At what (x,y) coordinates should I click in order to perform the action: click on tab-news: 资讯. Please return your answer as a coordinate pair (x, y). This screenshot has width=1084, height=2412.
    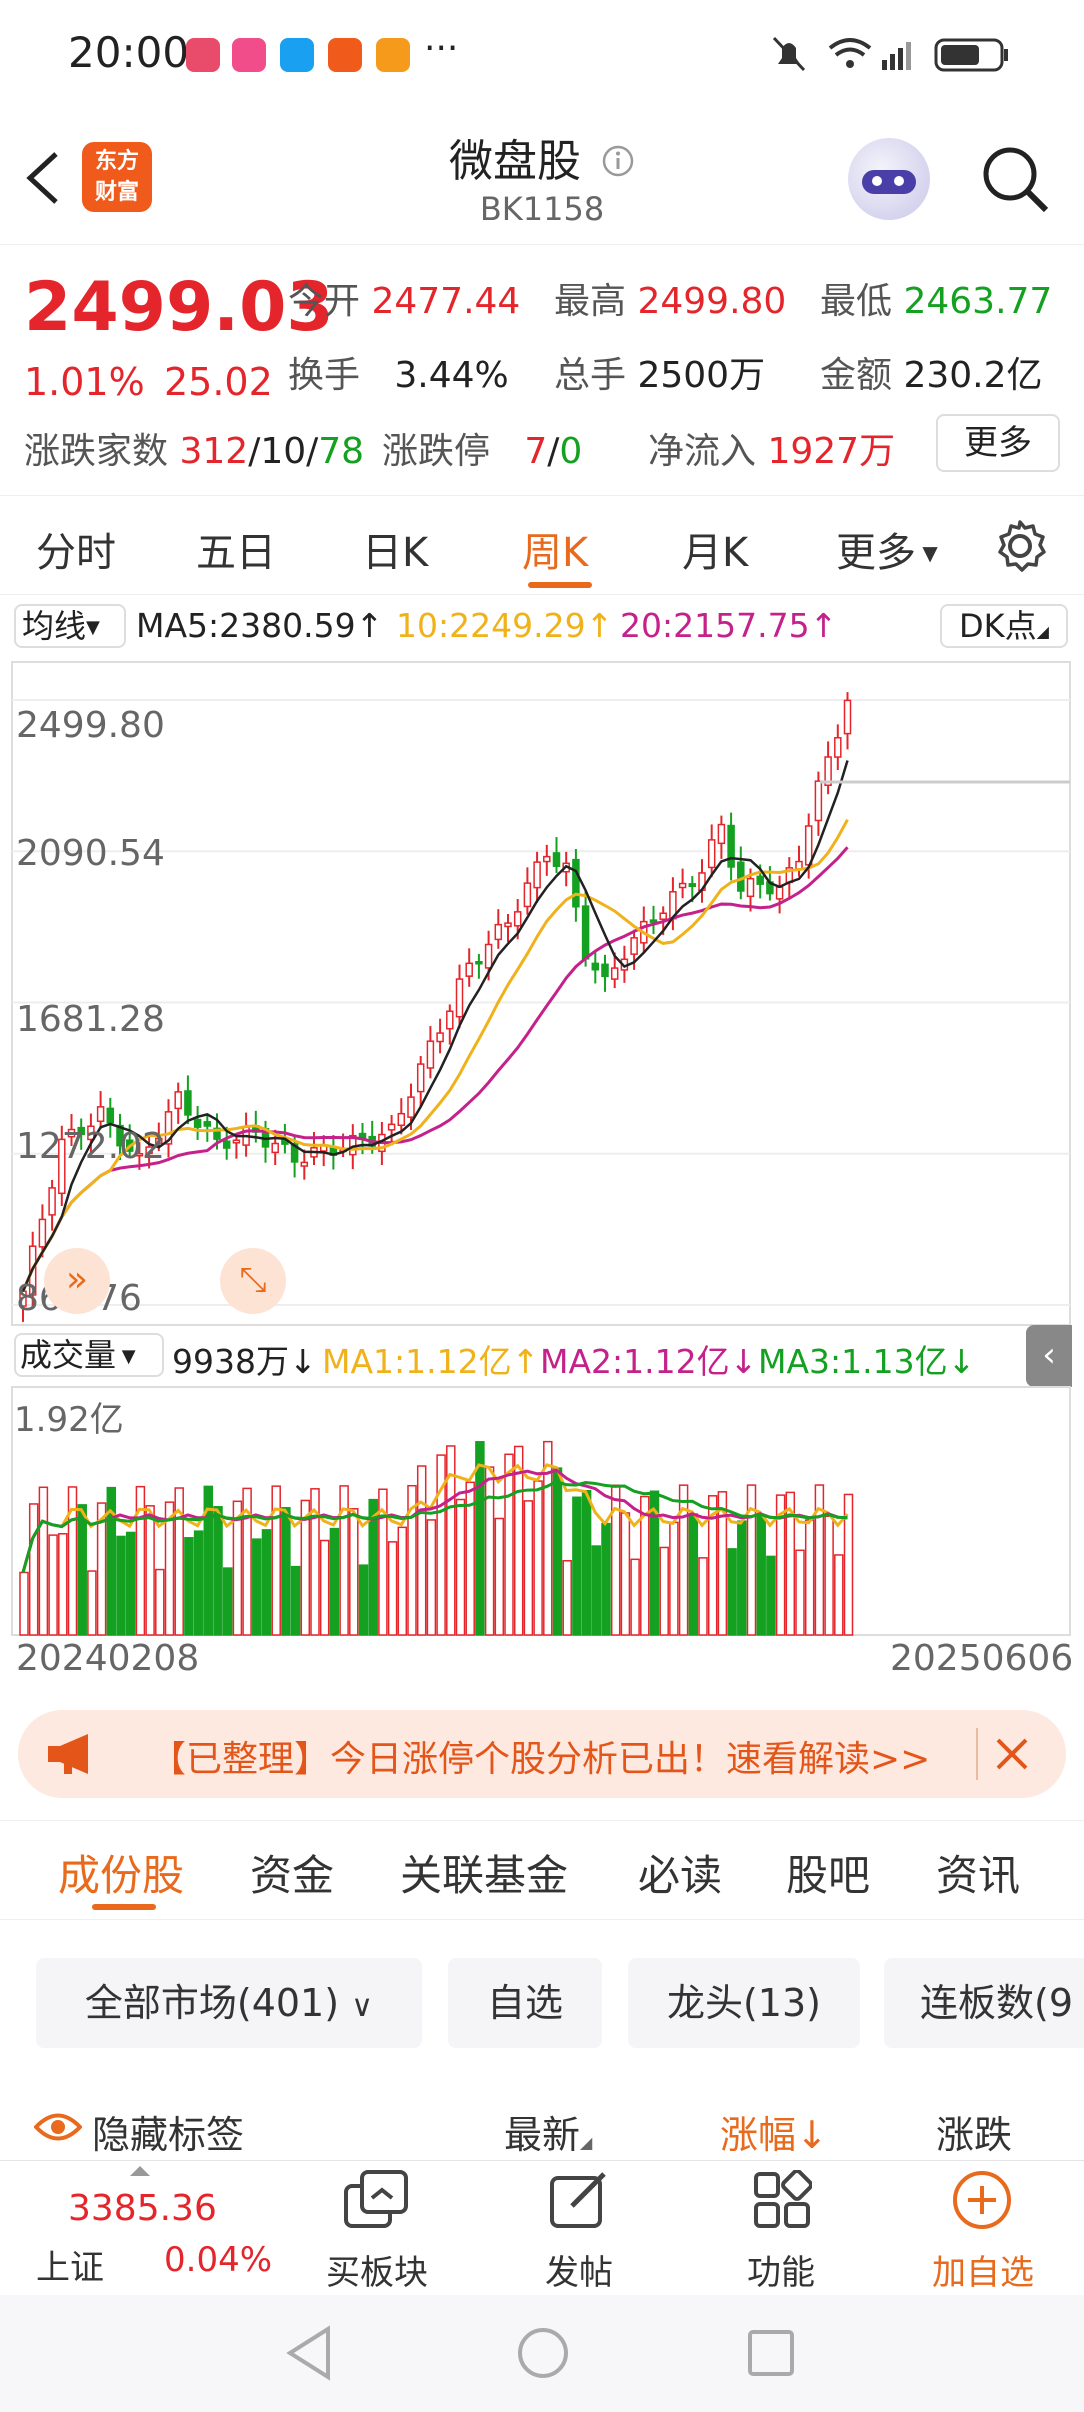
    Looking at the image, I should click on (978, 1872).